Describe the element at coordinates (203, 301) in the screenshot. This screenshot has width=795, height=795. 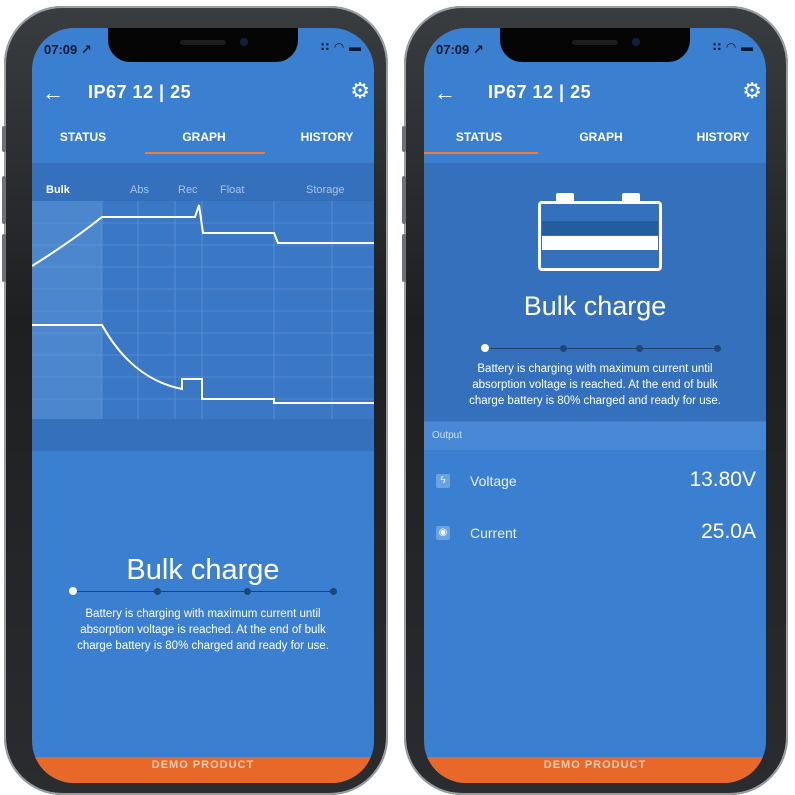
I see `charge-graph-svg: Bulk Abs Rec Float Storage` at that location.